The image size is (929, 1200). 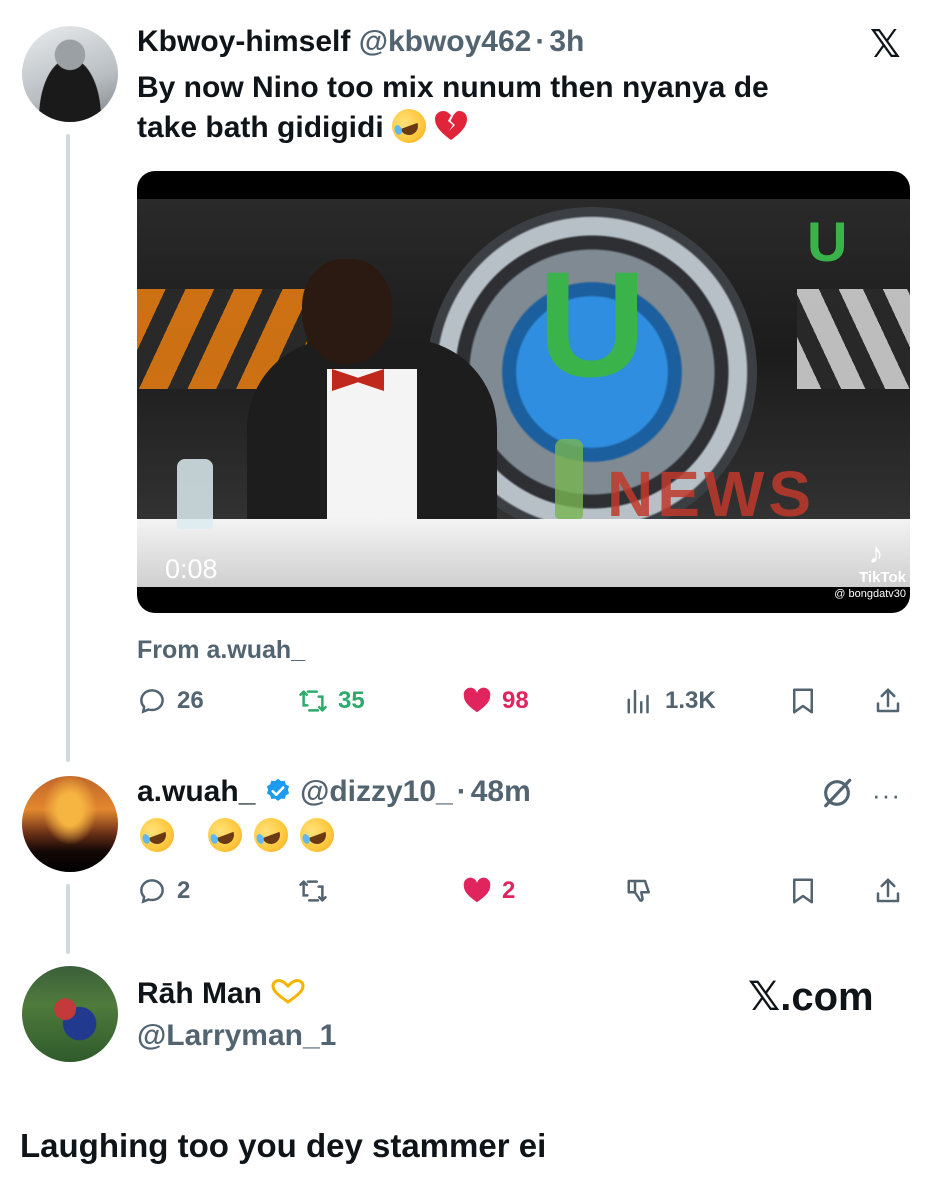 What do you see at coordinates (195, 494) in the screenshot?
I see `water-bottle` at bounding box center [195, 494].